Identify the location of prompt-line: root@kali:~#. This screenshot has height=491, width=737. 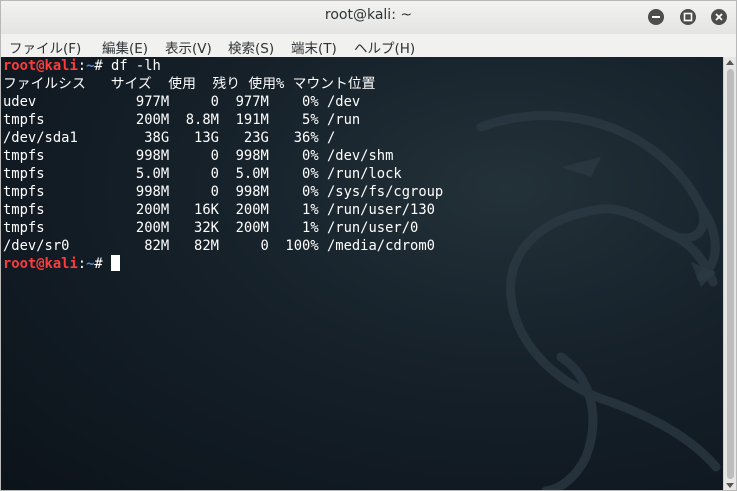
(62, 264).